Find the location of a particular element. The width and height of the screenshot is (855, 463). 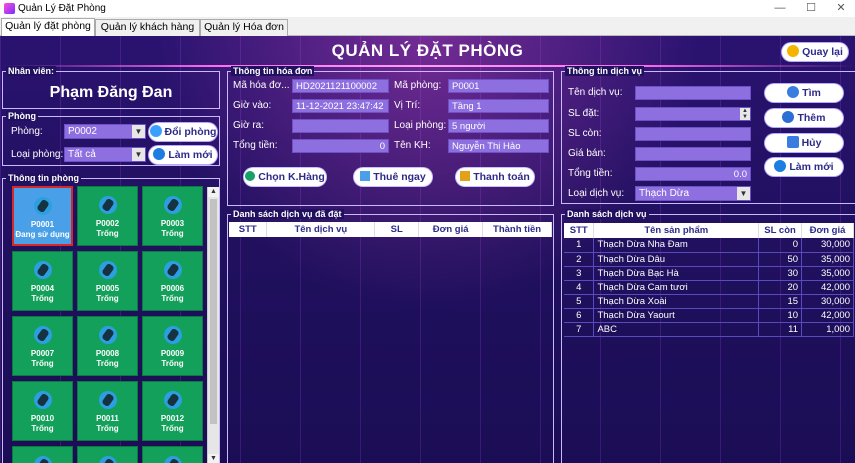

tab-room-booking: Quản lý đặt phòng is located at coordinates (48, 27).